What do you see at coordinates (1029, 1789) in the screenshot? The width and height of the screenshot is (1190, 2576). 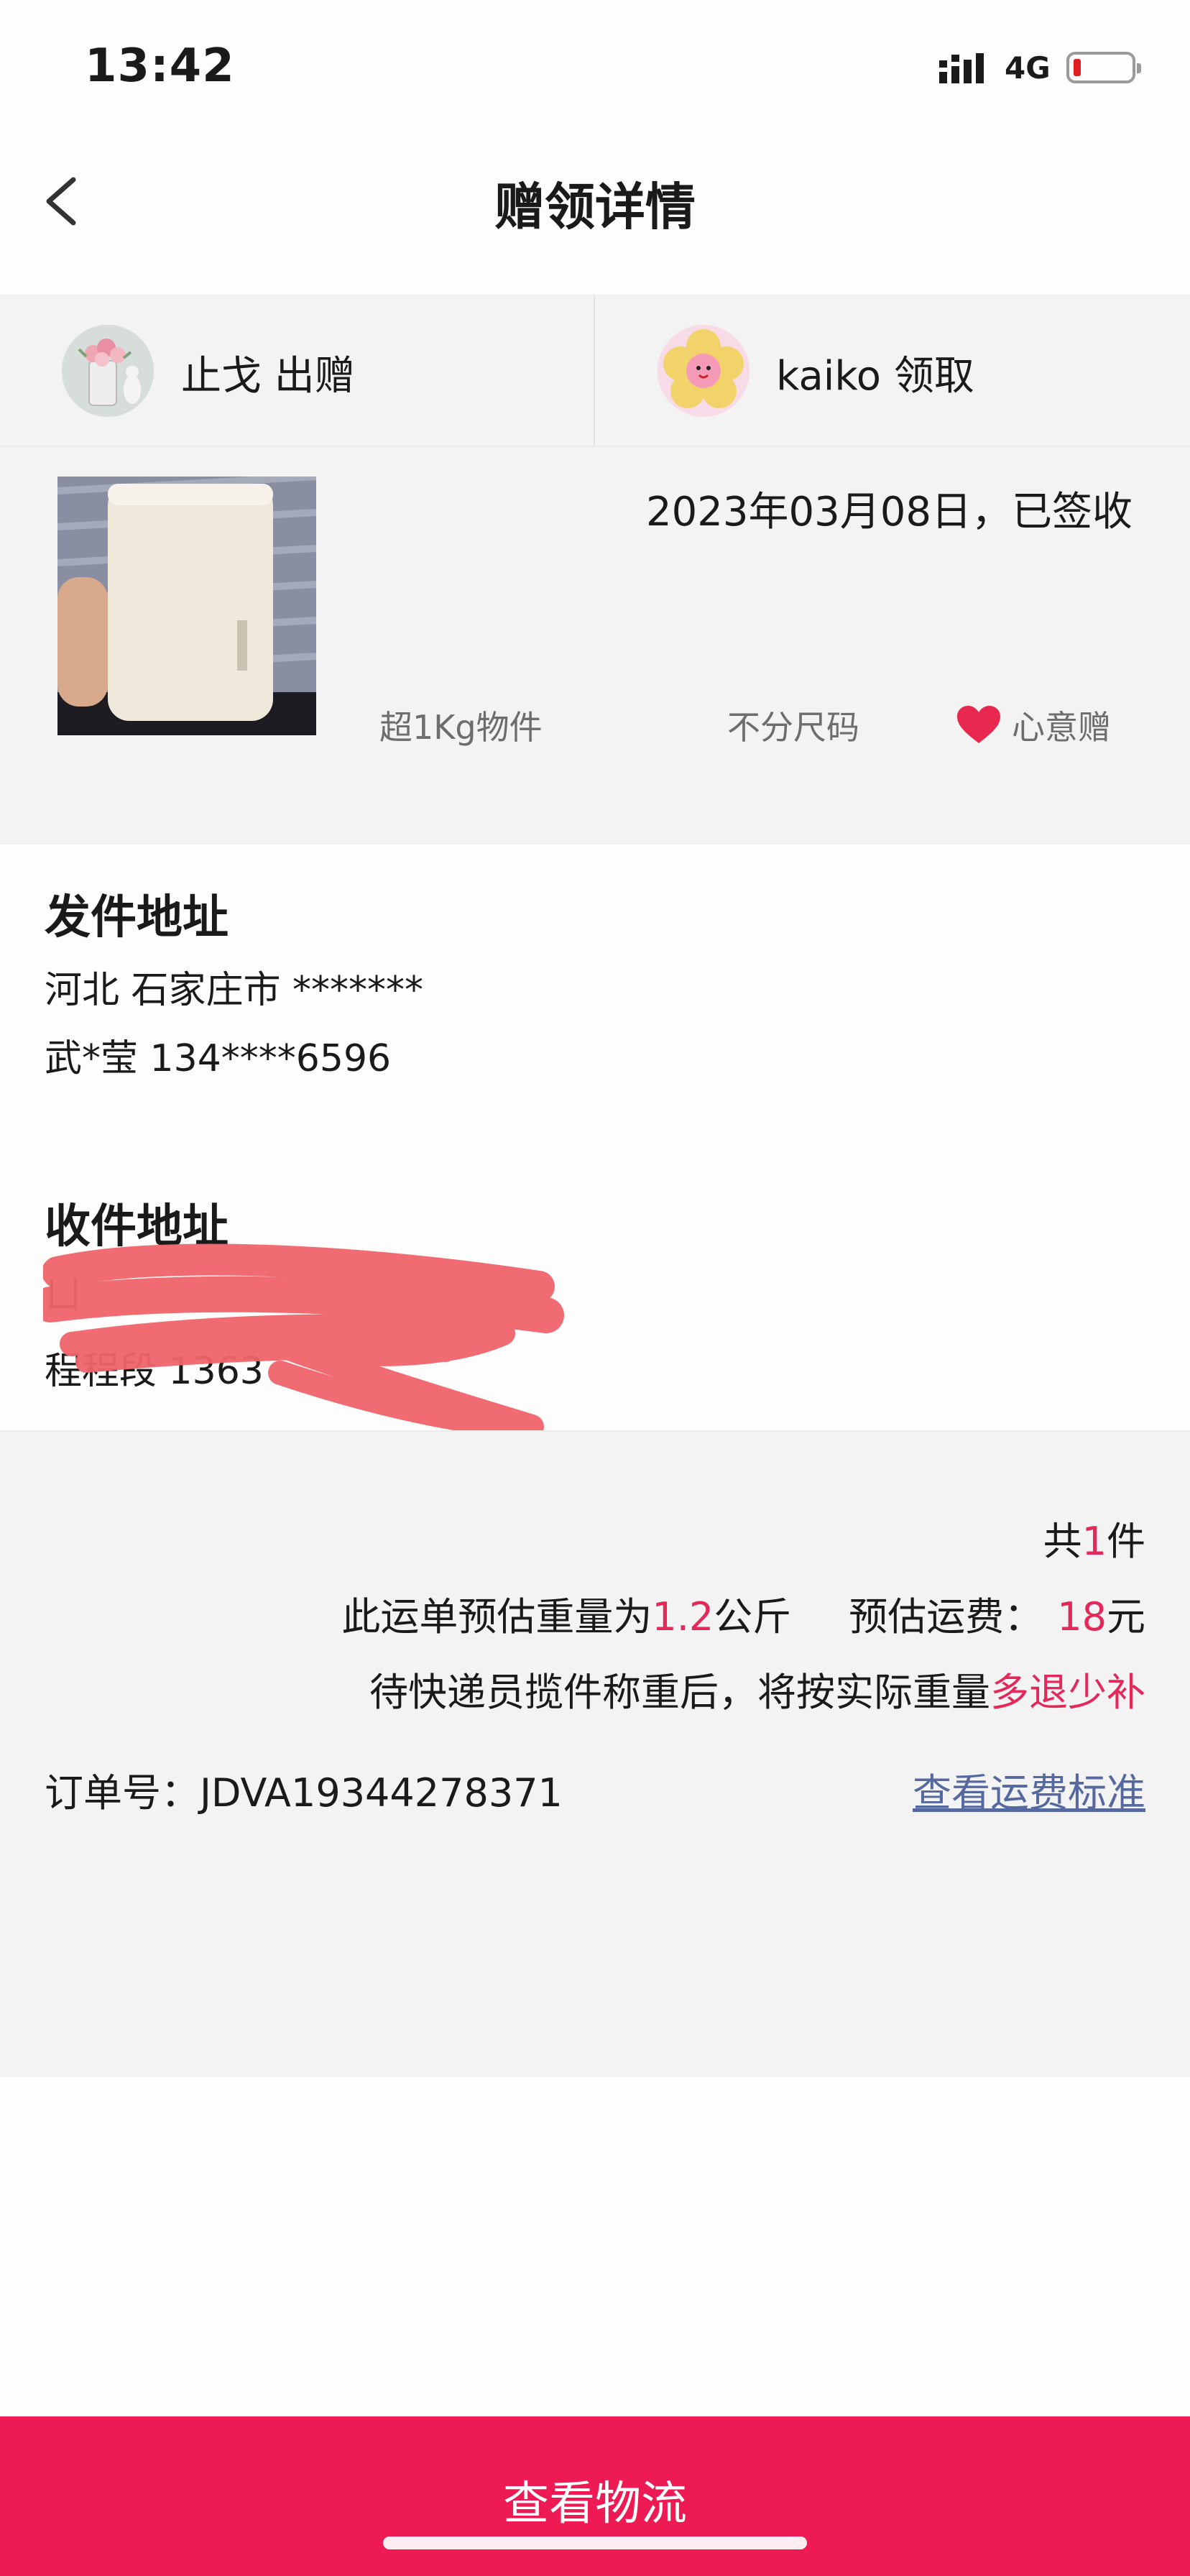 I see `fee-standard-link: 查看运费标准` at bounding box center [1029, 1789].